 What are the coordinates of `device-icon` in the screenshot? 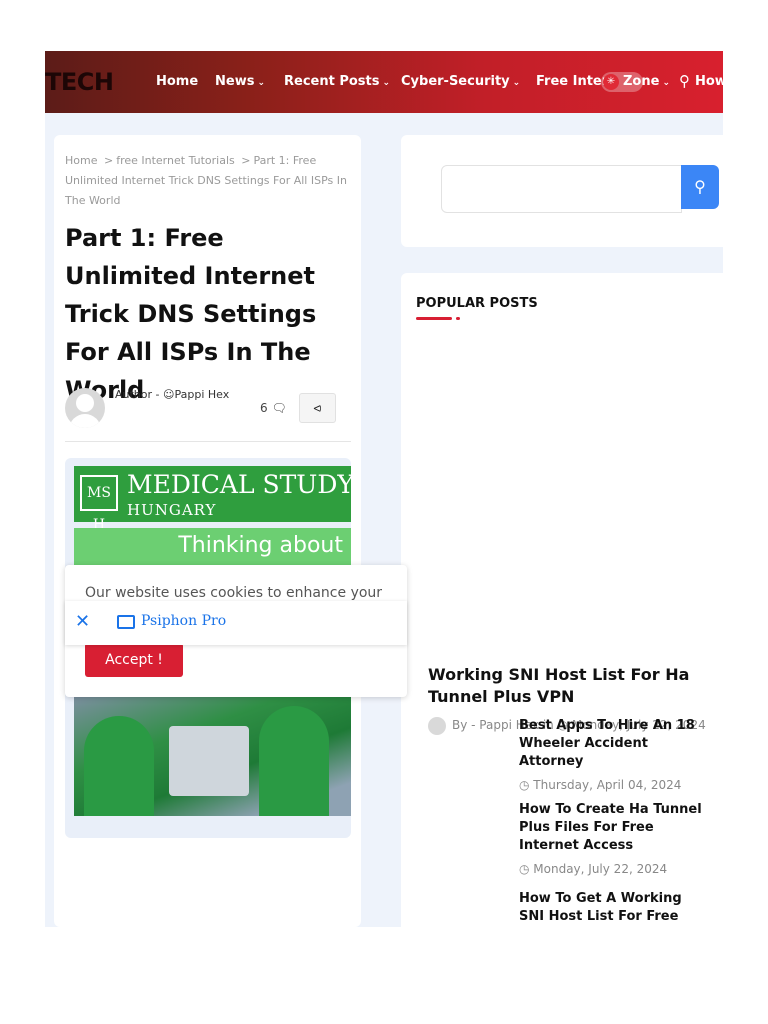 It's located at (126, 622).